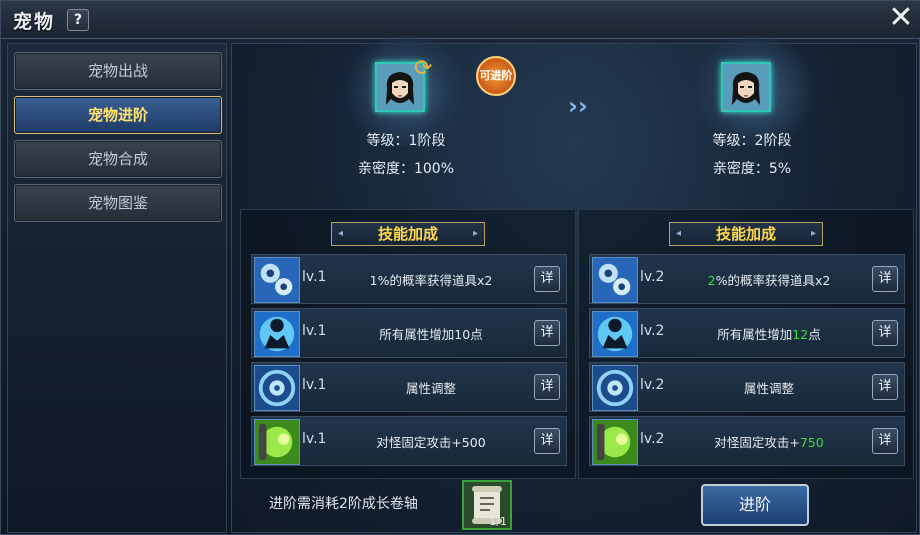  What do you see at coordinates (34, 22) in the screenshot?
I see `window-title: 宠物` at bounding box center [34, 22].